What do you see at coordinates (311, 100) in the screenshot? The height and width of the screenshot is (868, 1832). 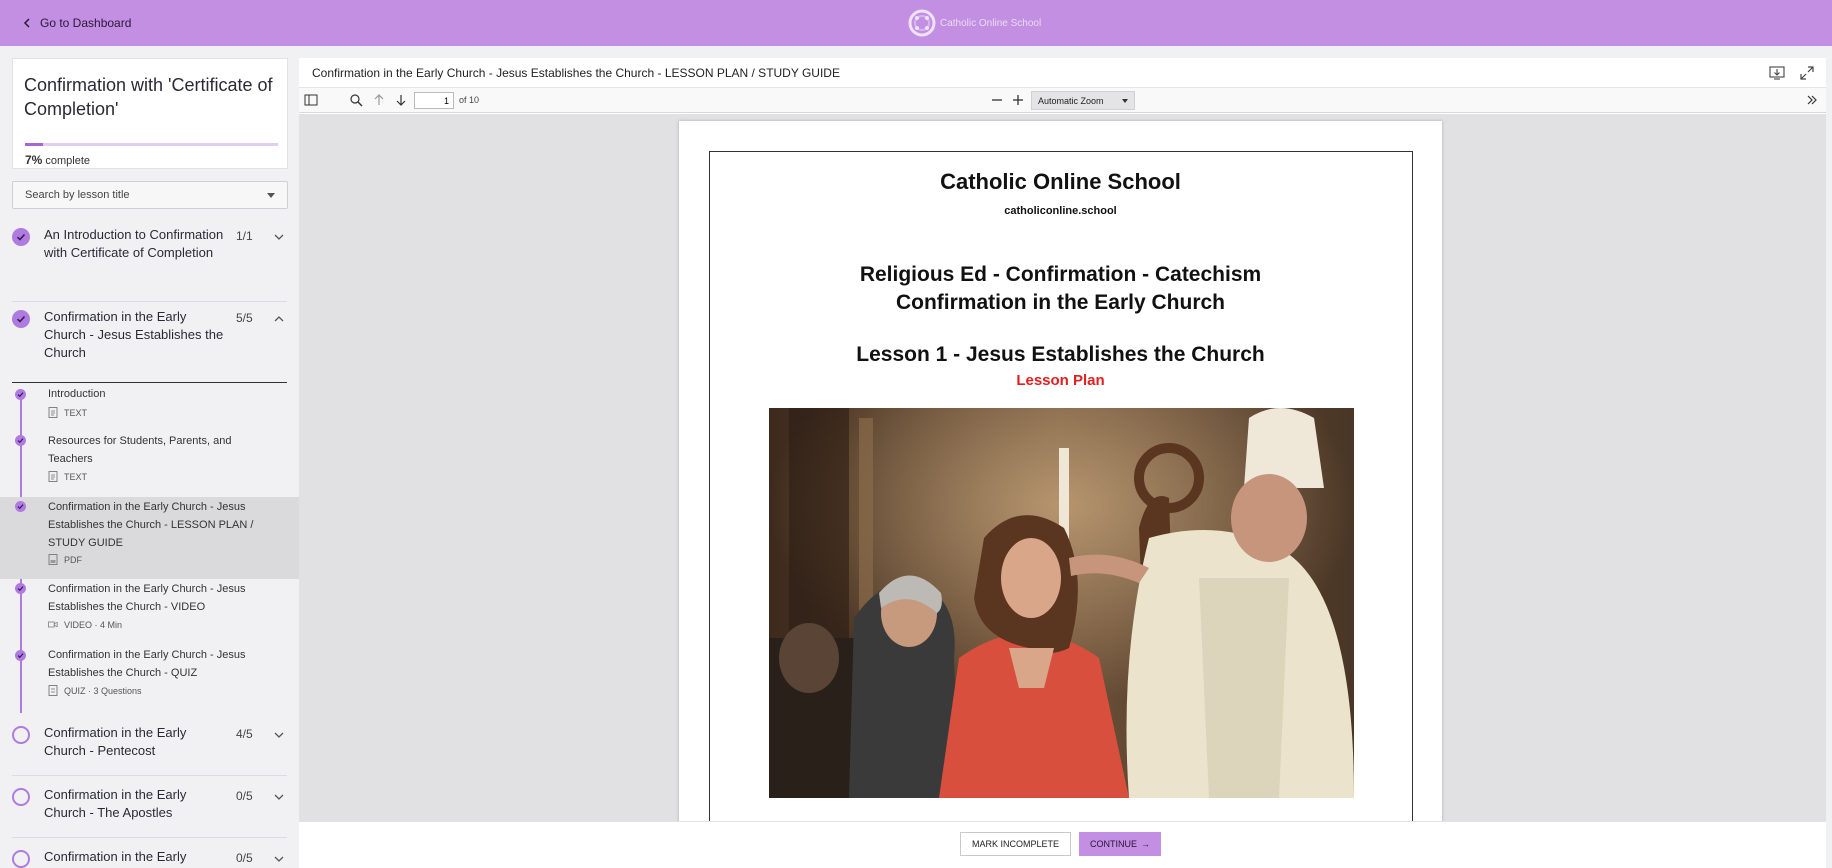 I see `sidebar-toggle-icon` at bounding box center [311, 100].